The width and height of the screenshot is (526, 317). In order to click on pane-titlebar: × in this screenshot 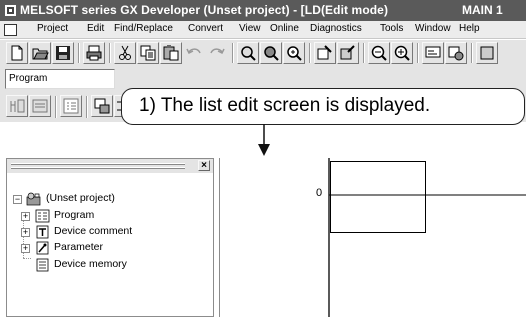, I will do `click(110, 166)`.